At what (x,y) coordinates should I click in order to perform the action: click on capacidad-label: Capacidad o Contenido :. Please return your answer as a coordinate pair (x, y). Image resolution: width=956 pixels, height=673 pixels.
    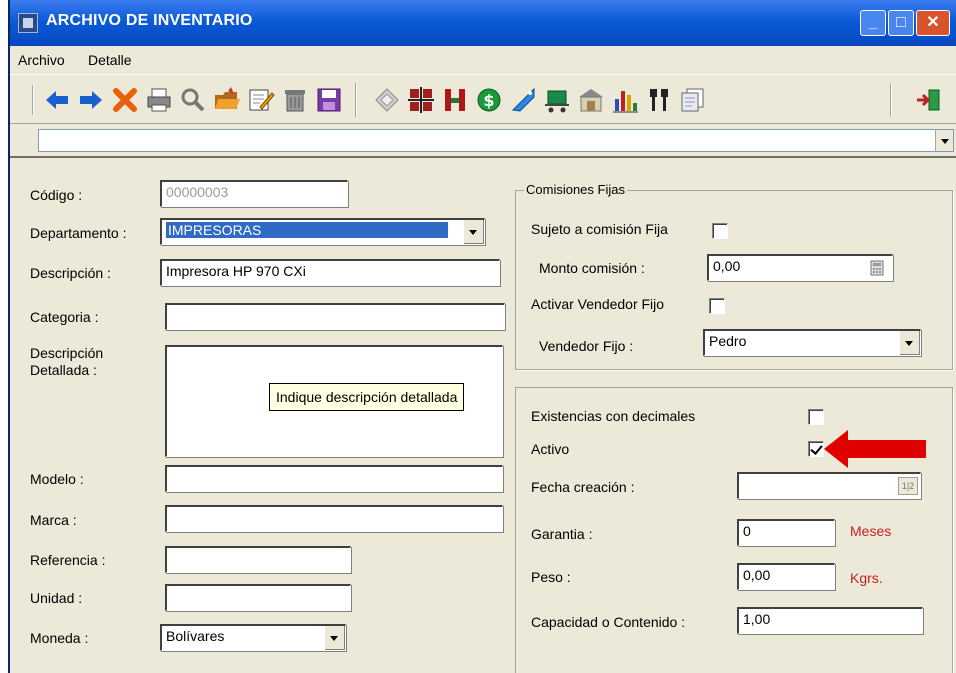
    Looking at the image, I should click on (608, 622).